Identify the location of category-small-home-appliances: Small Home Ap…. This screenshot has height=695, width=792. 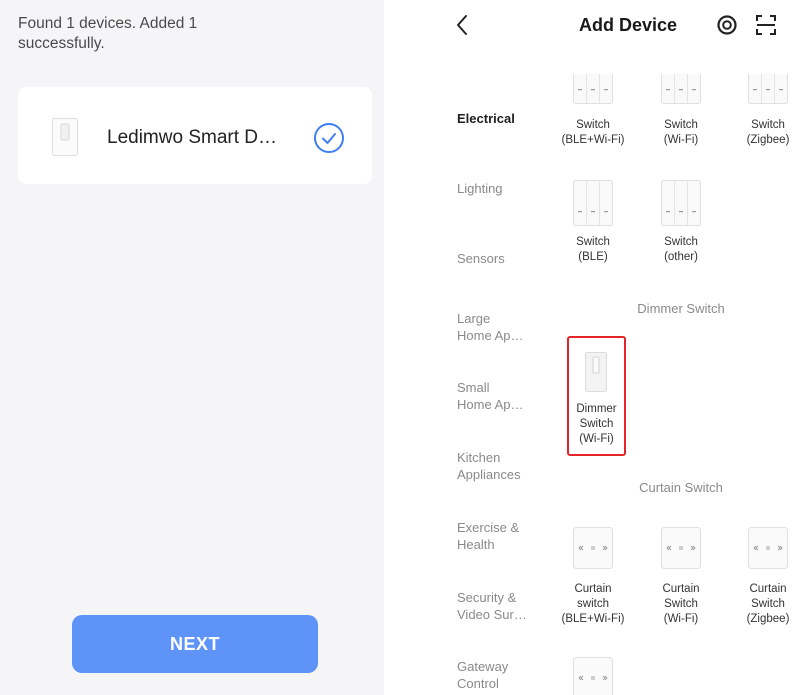
(490, 396).